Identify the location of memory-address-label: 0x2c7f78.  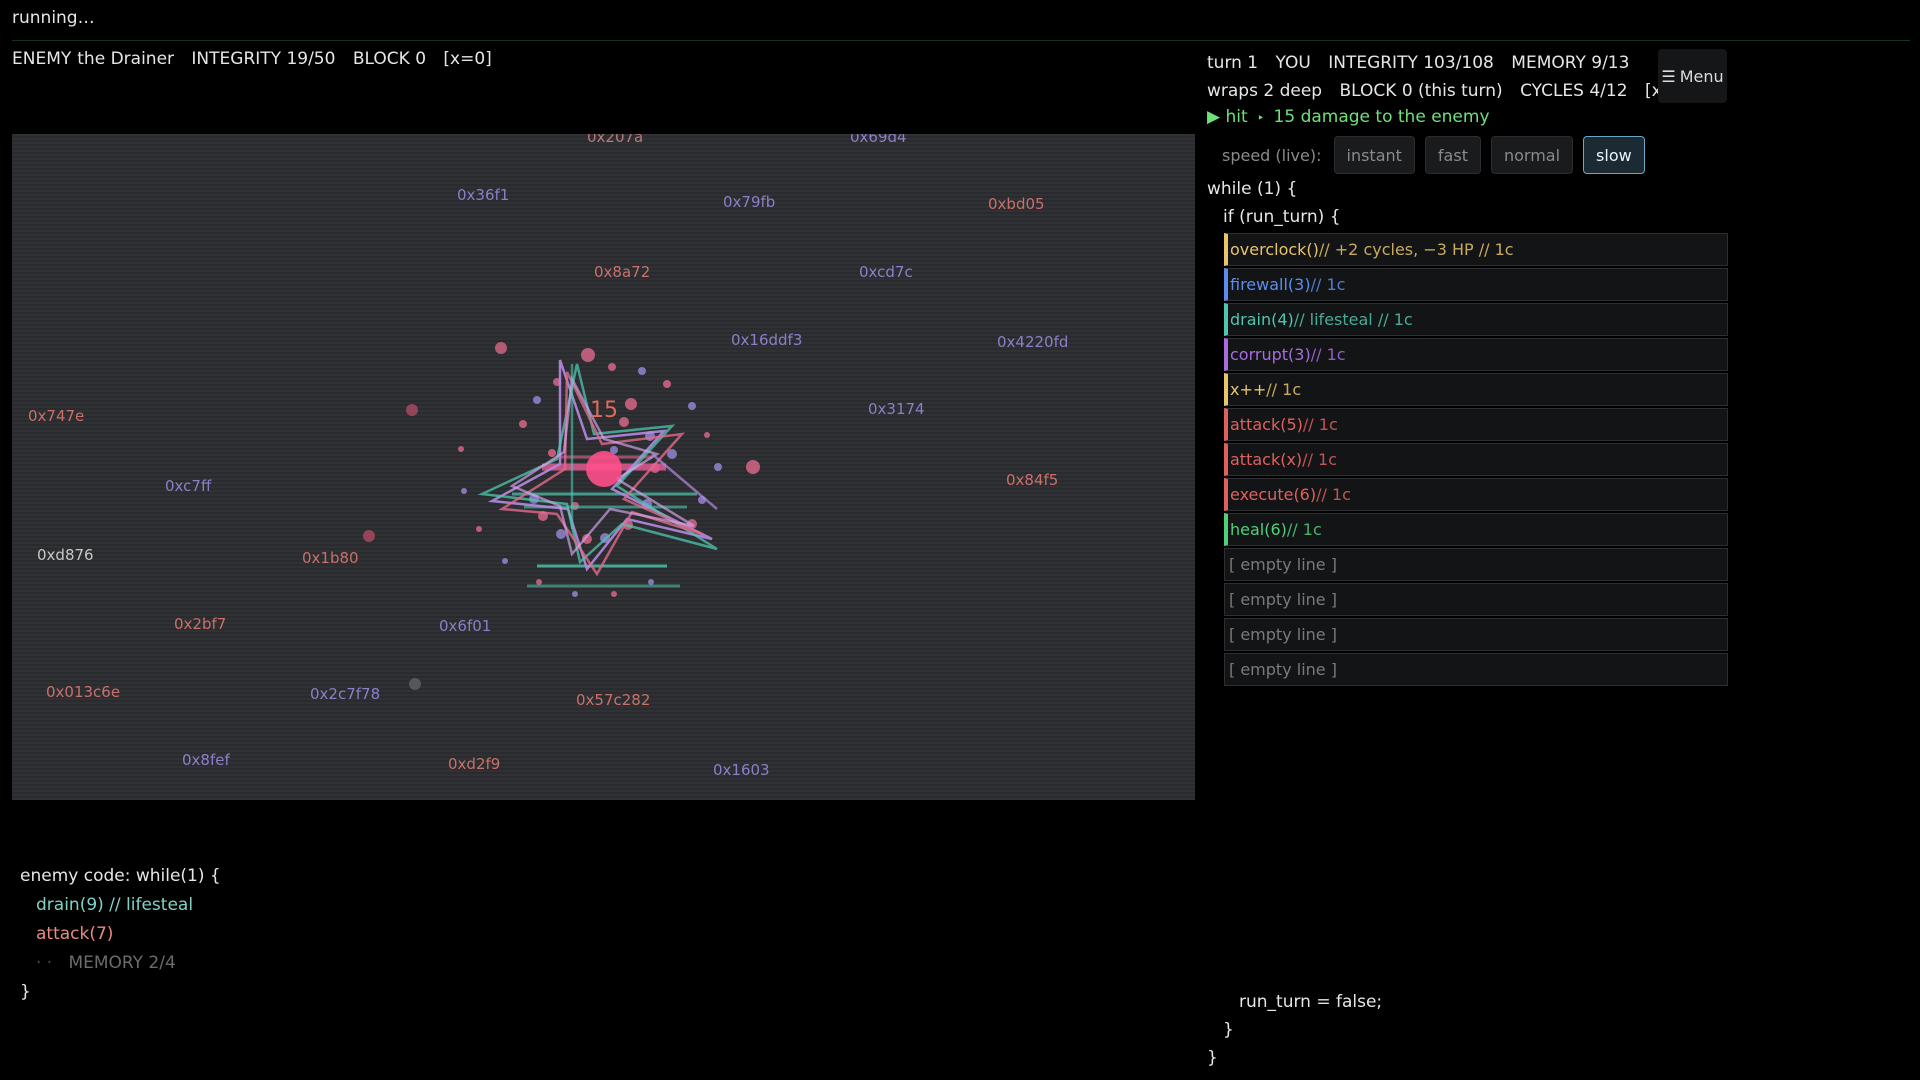
(345, 694).